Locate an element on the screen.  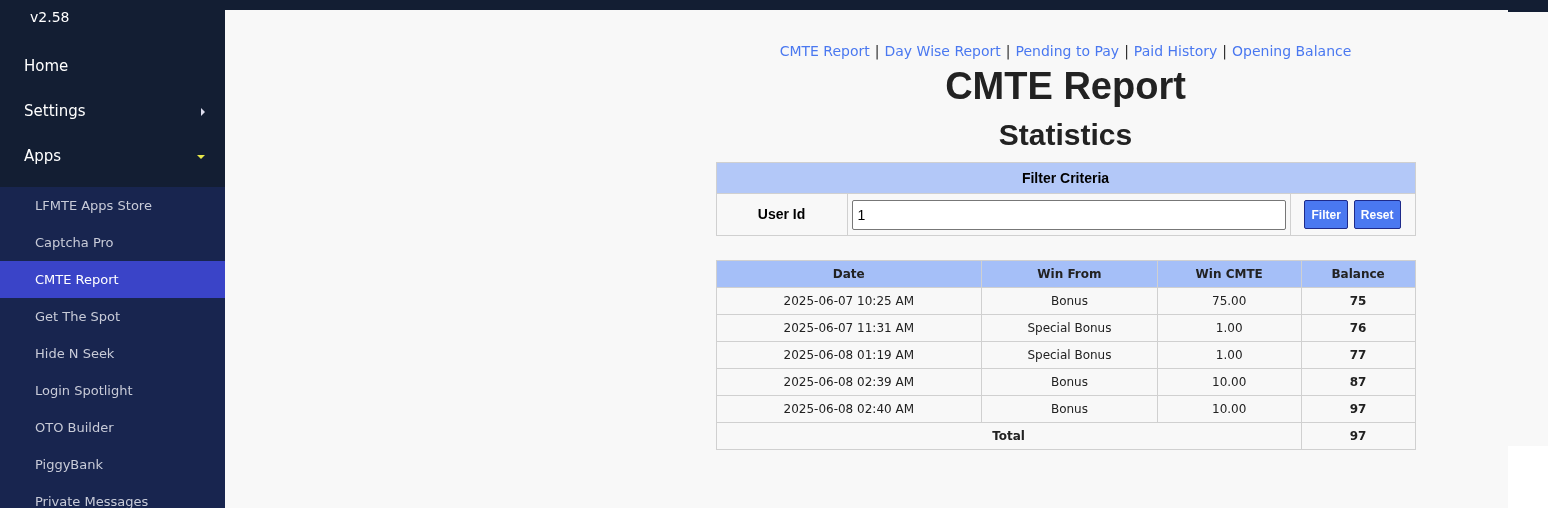
page-title: CMTE Report is located at coordinates (1065, 86).